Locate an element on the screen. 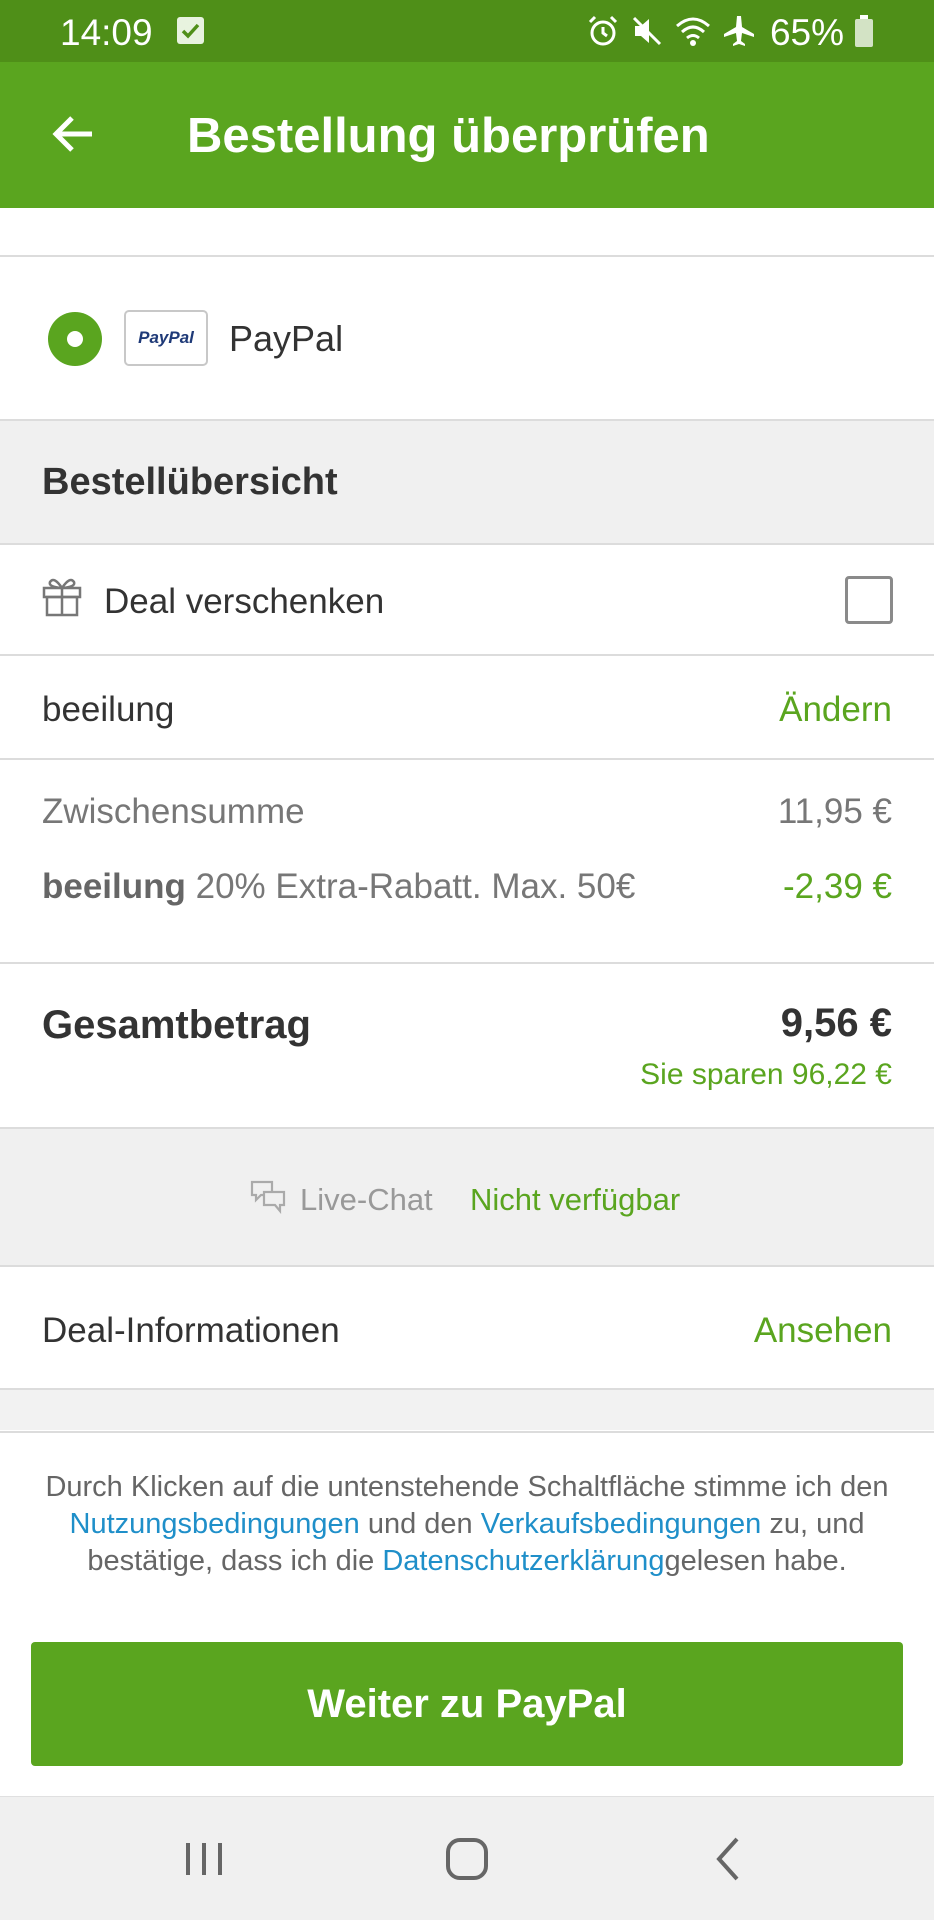 Image resolution: width=934 pixels, height=1920 pixels. mute-icon is located at coordinates (647, 33).